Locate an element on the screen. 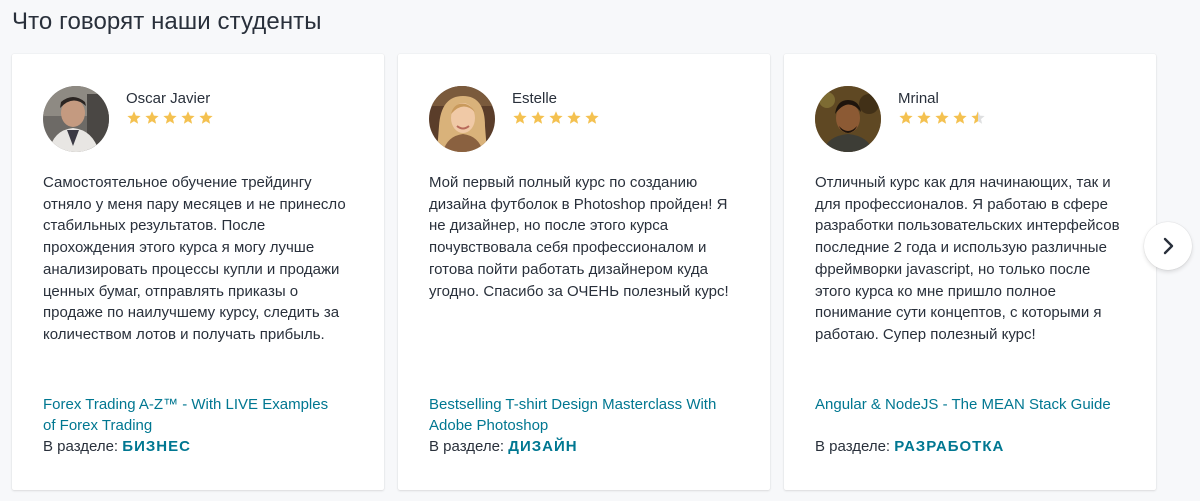  category-line: В разделе: ДИЗАЙН is located at coordinates (503, 446).